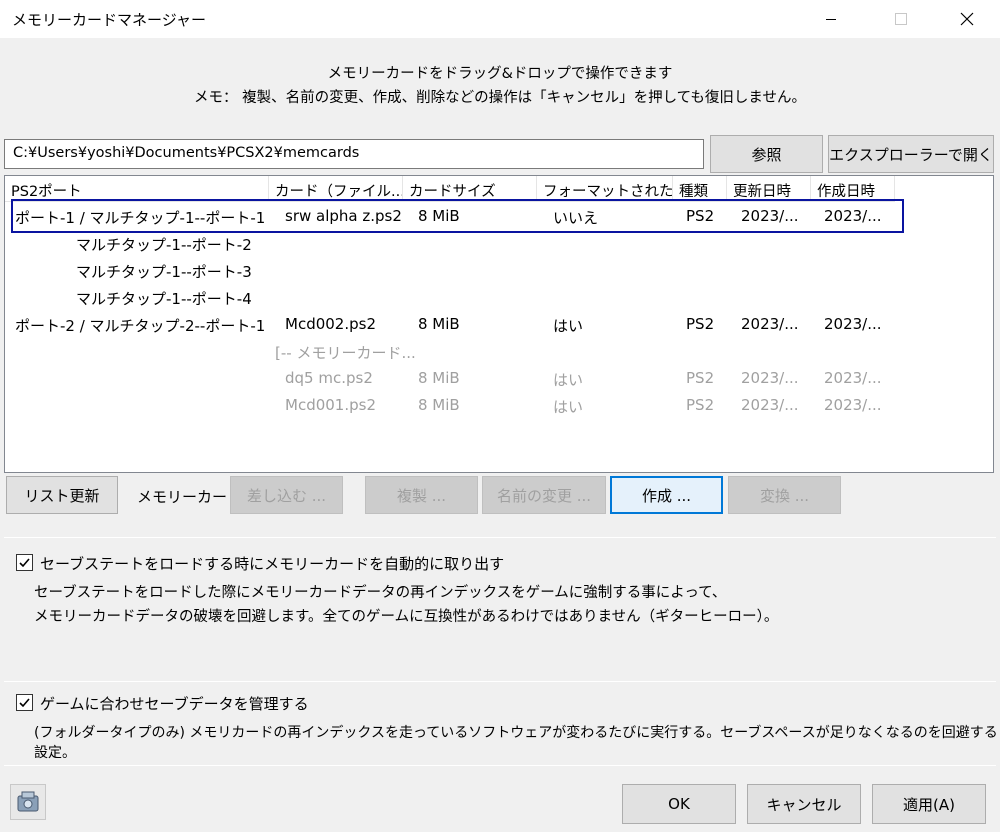 This screenshot has width=1000, height=832. I want to click on memory-card-icon-button, so click(28, 802).